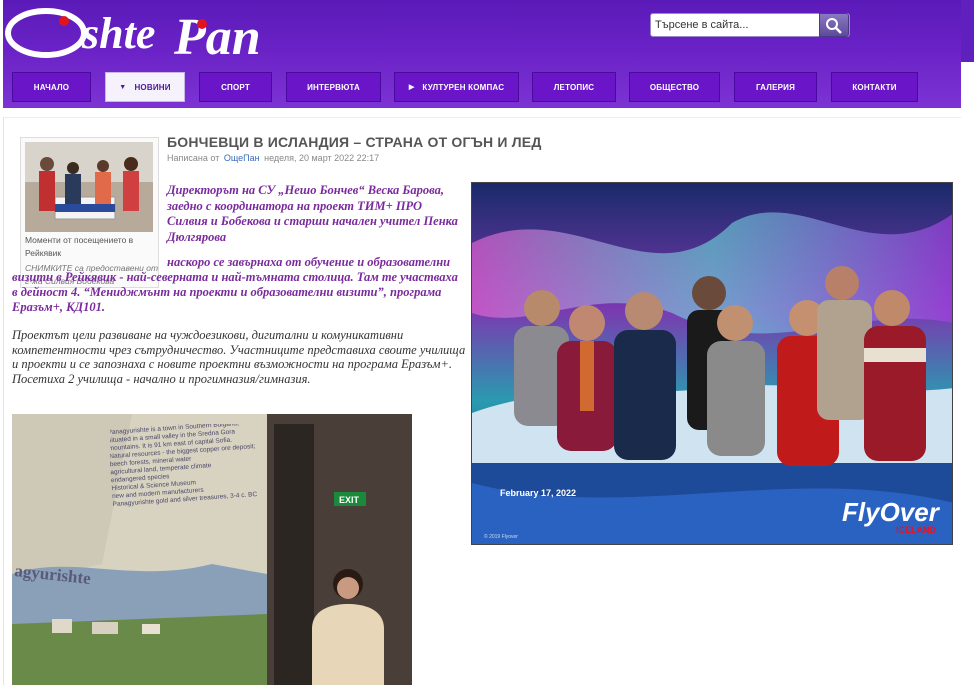 This screenshot has height=685, width=974. I want to click on nav-item-gallery: ГАЛЕРИЯ, so click(775, 87).